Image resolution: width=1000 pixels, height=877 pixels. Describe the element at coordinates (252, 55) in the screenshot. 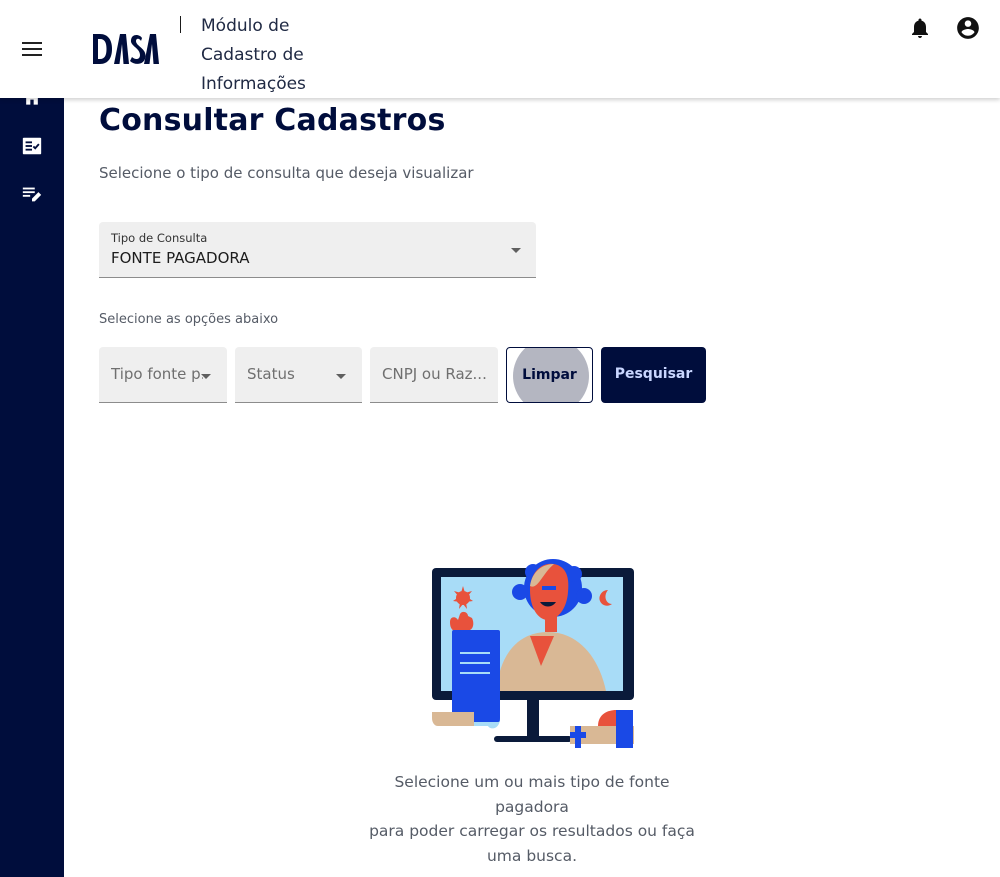

I see `module-title-line: Cadastro de` at that location.